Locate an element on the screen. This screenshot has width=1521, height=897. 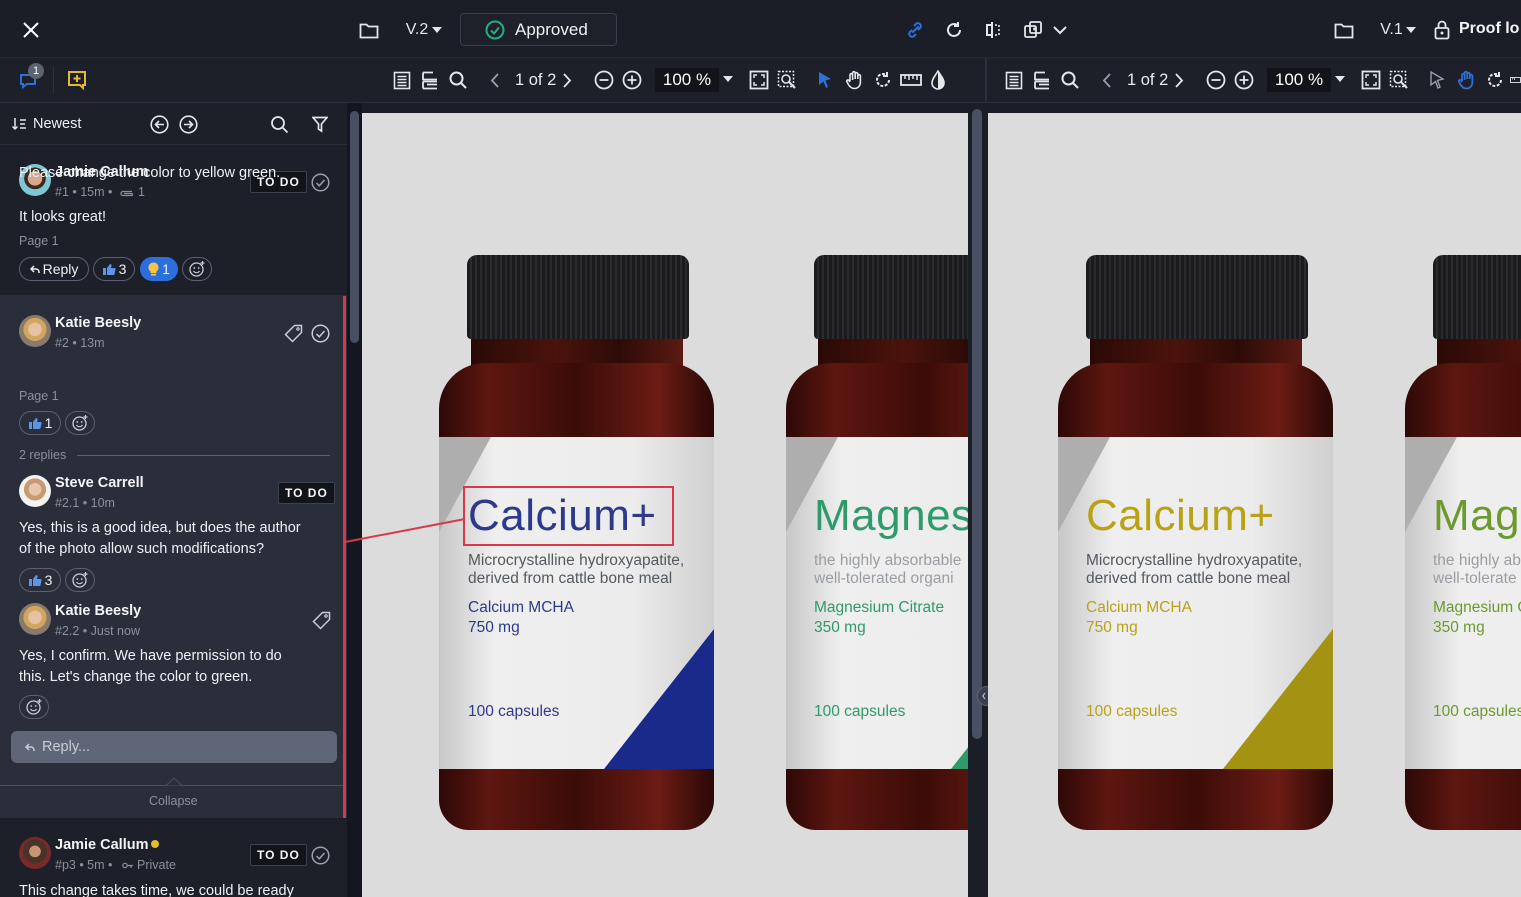
reaction-thumbs-up: 1 is located at coordinates (40, 423).